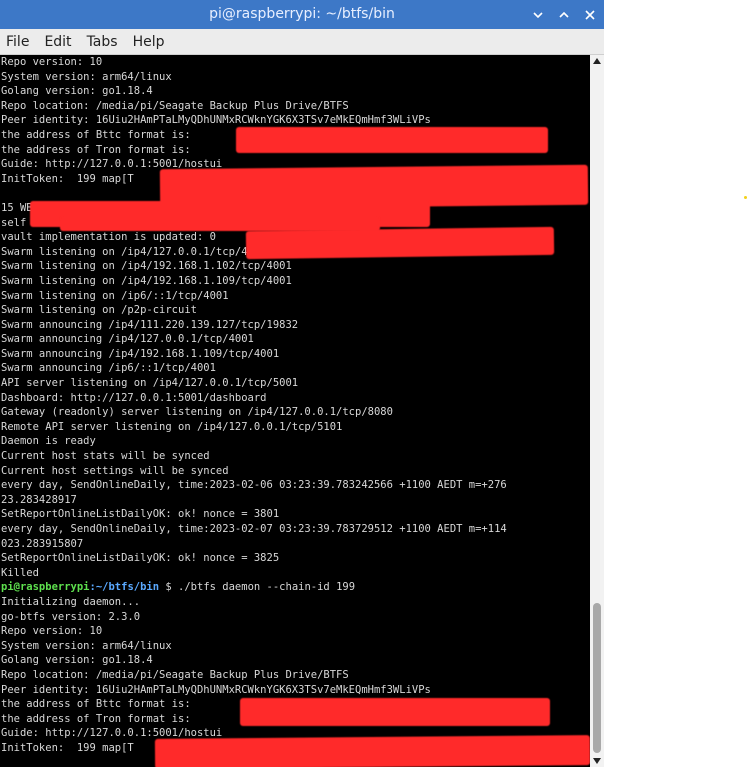 This screenshot has width=749, height=767. Describe the element at coordinates (20, 572) in the screenshot. I see `terminal-line: Killed` at that location.